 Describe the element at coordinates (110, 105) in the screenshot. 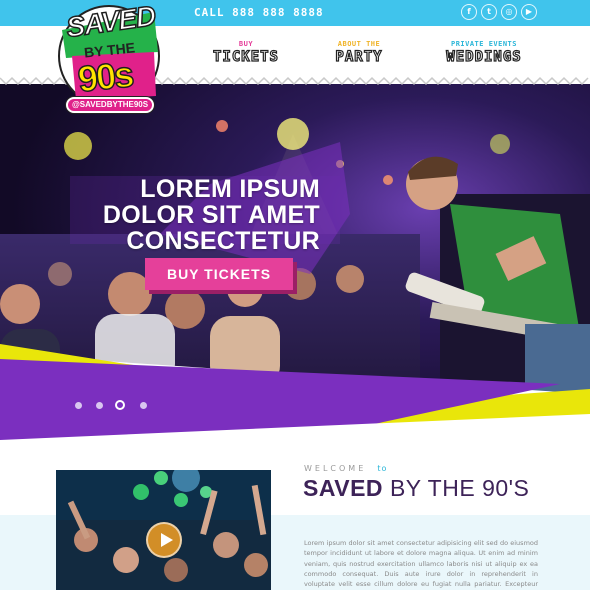

I see `logo-handle-badge: @SAVEDBYTHE90S` at that location.